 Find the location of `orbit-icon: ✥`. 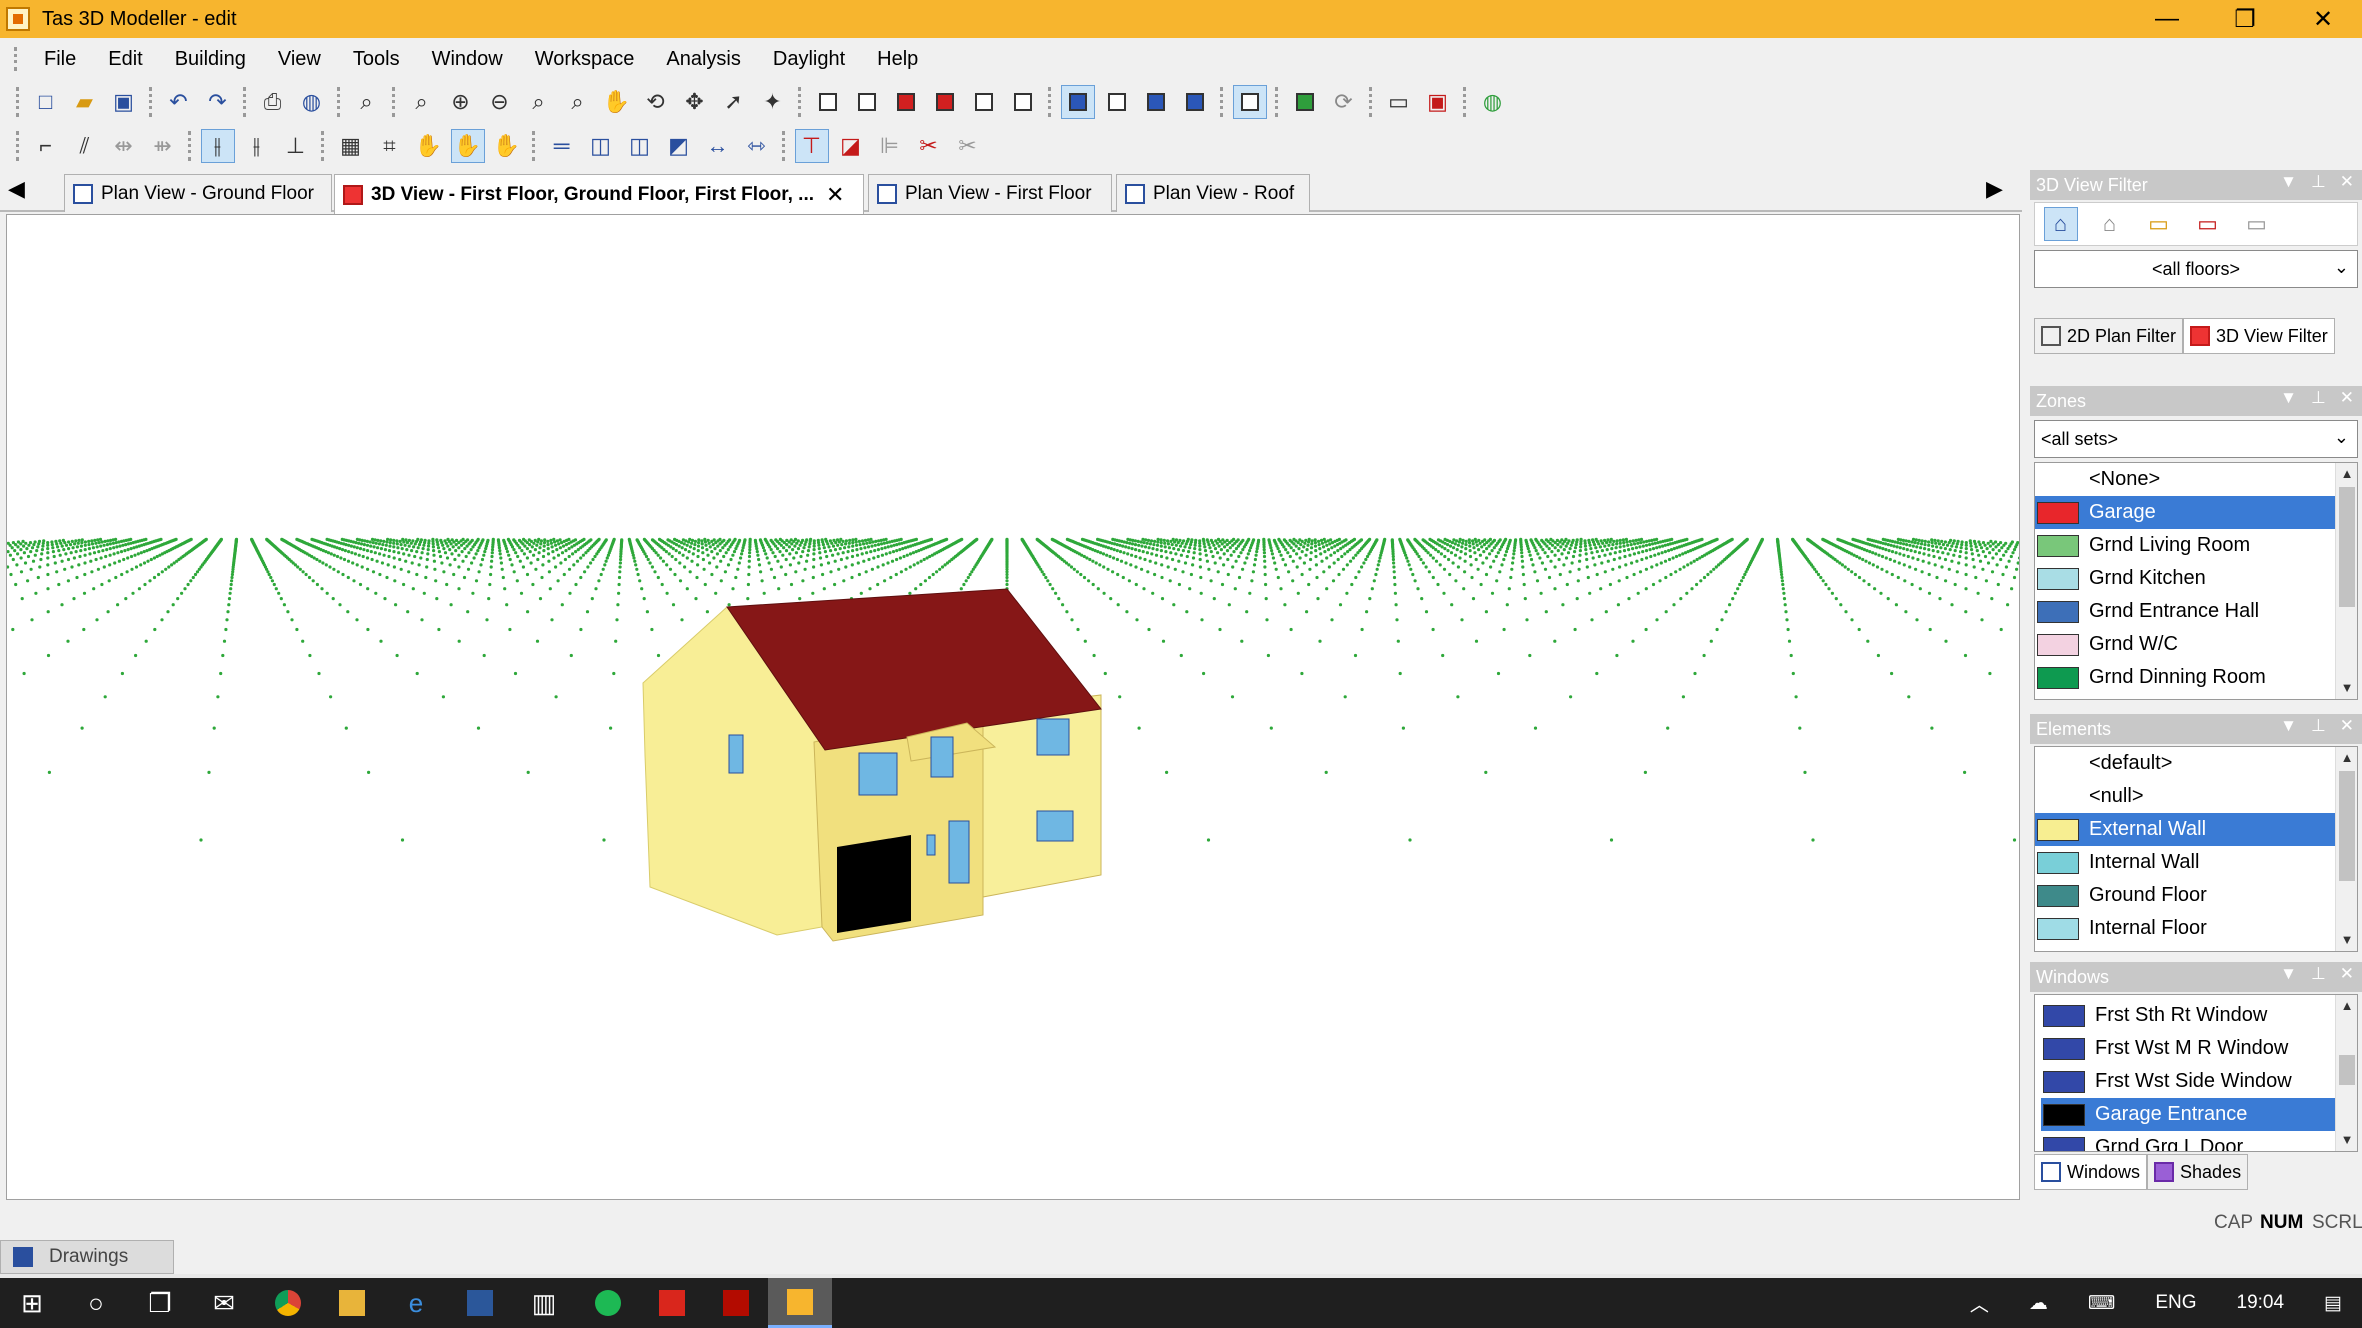

orbit-icon: ✥ is located at coordinates (695, 102).